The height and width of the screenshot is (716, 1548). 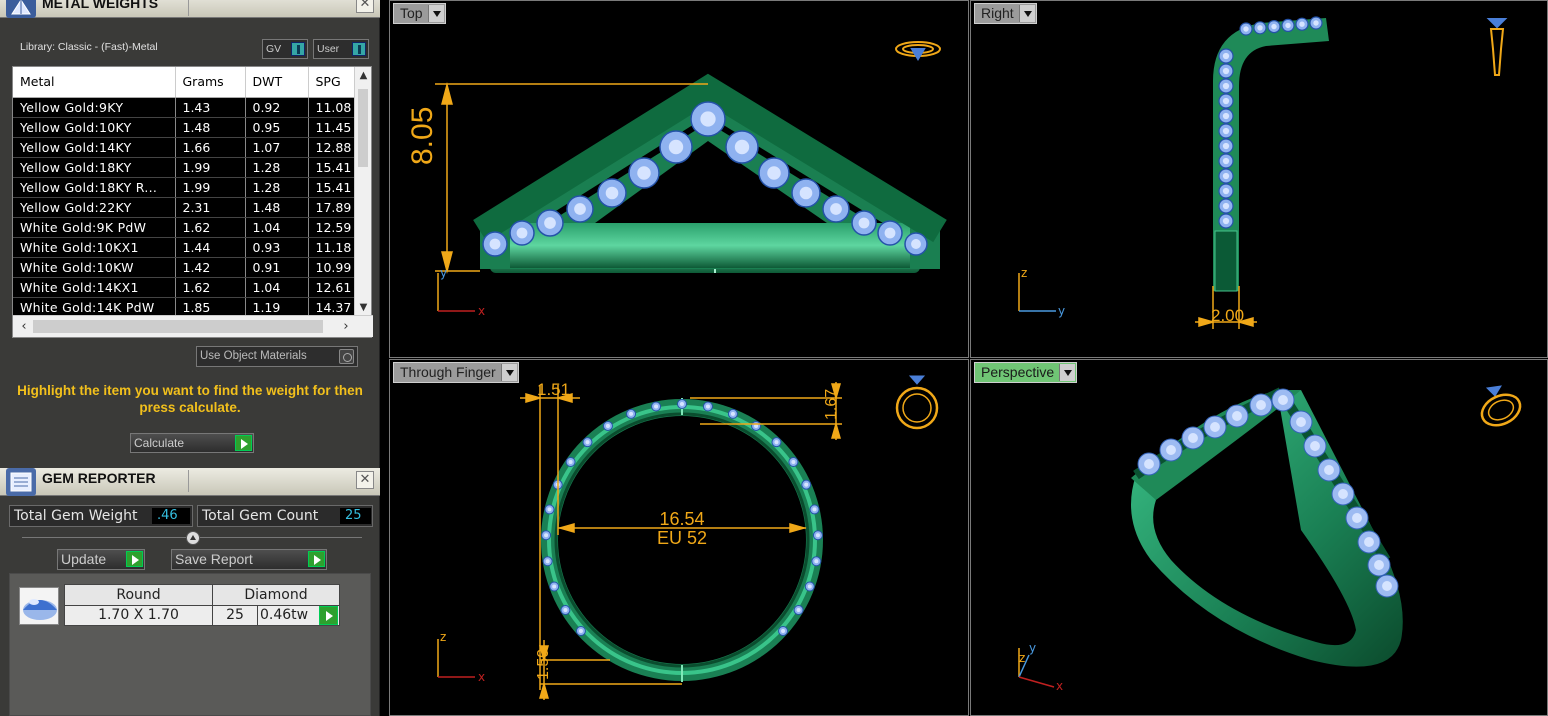 What do you see at coordinates (249, 559) in the screenshot?
I see `save-report-button: Save Report` at bounding box center [249, 559].